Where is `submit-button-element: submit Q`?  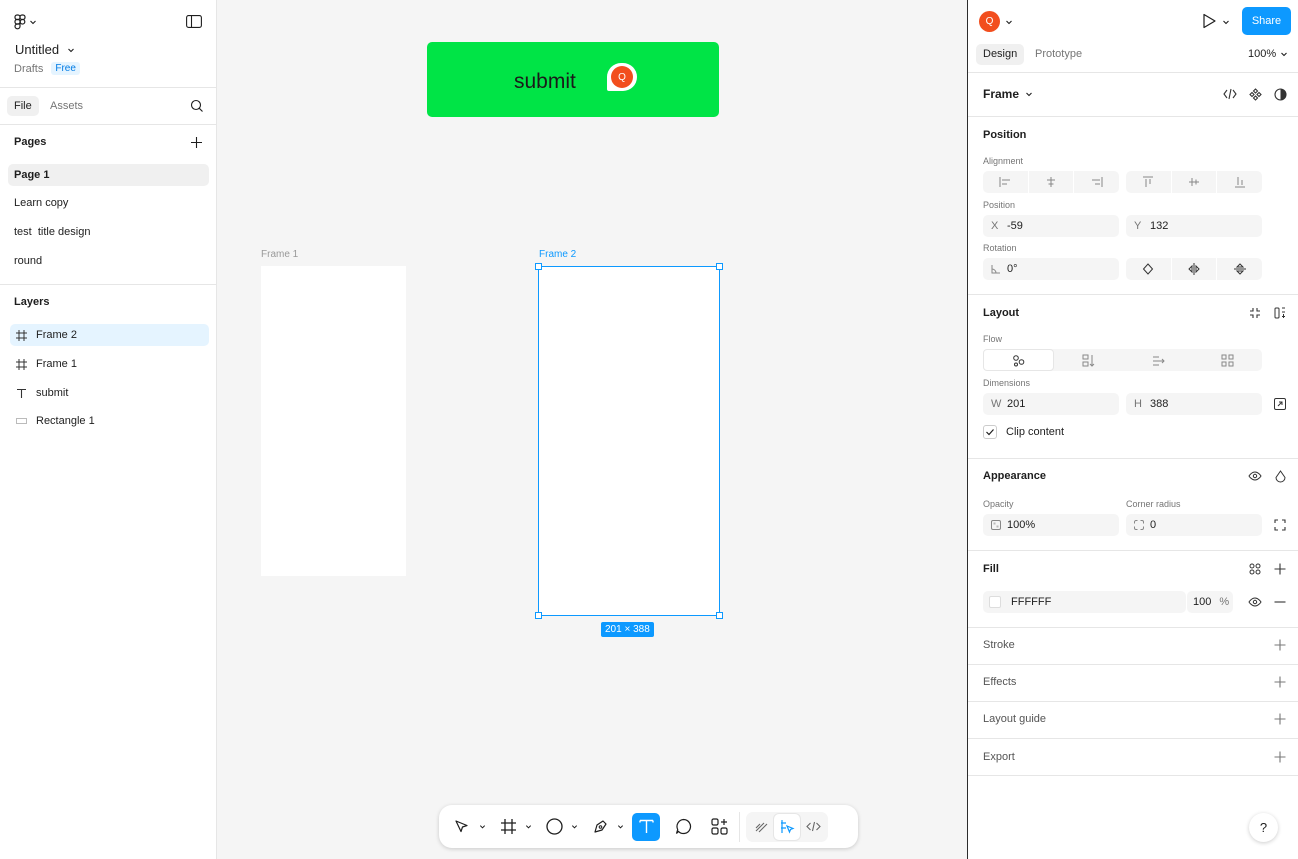
submit-button-element: submit Q is located at coordinates (573, 79).